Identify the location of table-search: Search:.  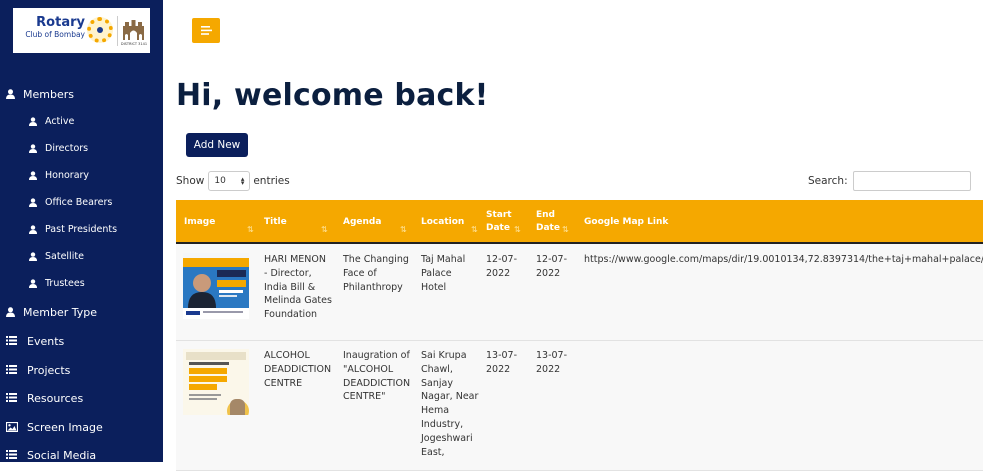
(889, 181).